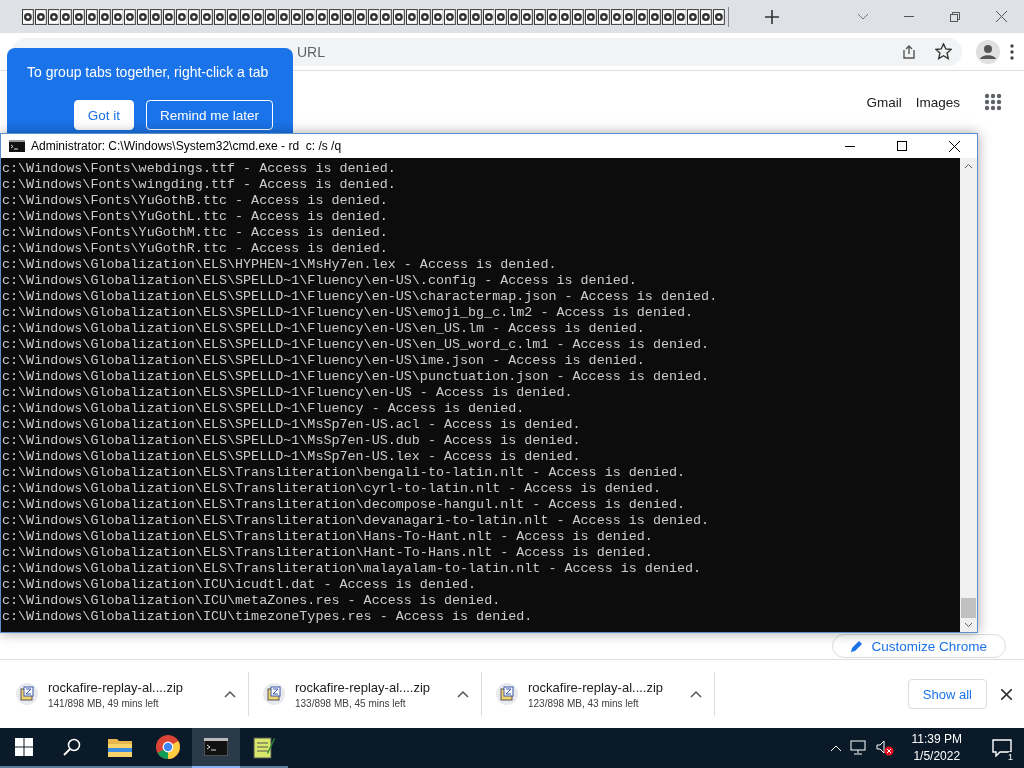  I want to click on scroll-up-icon, so click(968, 166).